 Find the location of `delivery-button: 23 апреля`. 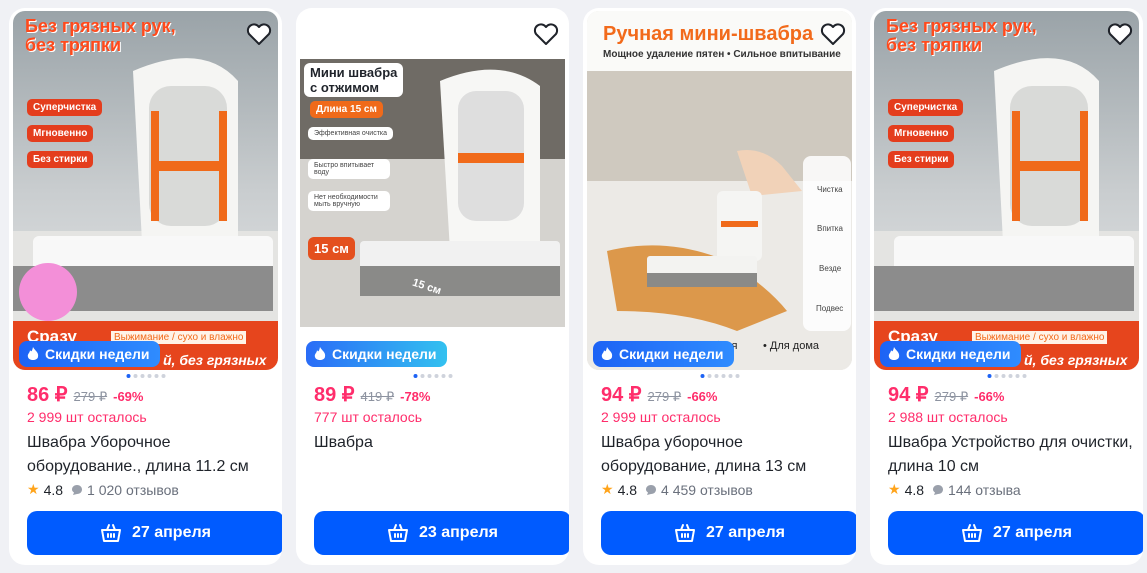

delivery-button: 23 апреля is located at coordinates (441, 533).